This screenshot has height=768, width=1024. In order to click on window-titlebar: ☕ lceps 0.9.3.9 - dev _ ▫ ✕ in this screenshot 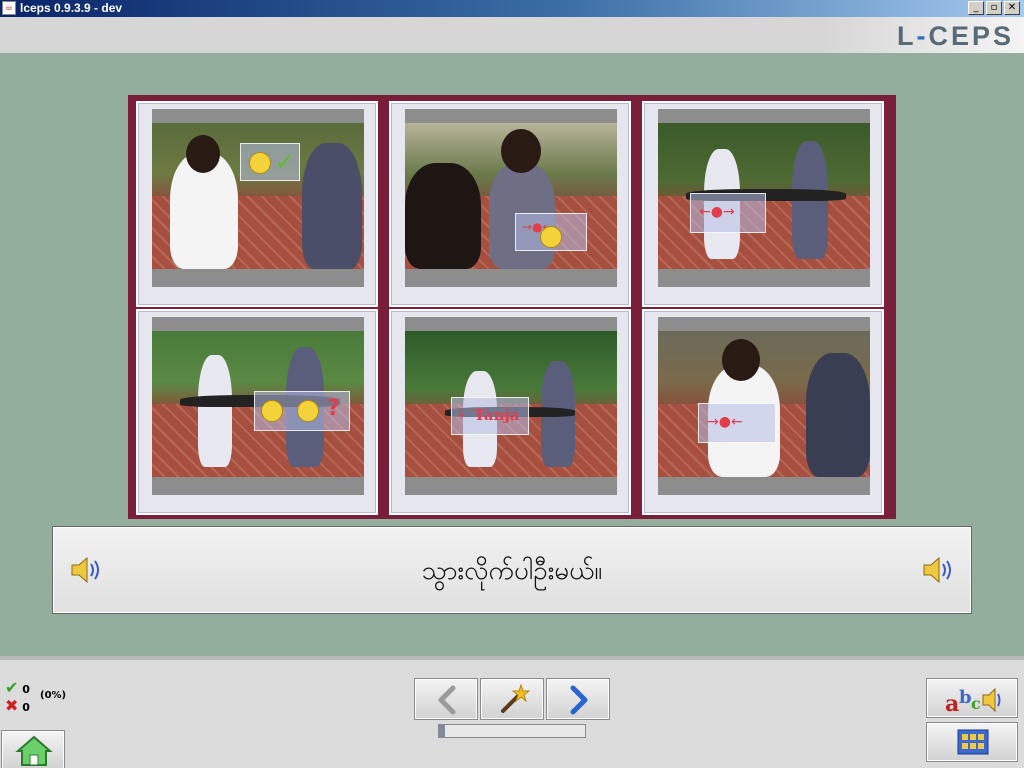, I will do `click(512, 8)`.